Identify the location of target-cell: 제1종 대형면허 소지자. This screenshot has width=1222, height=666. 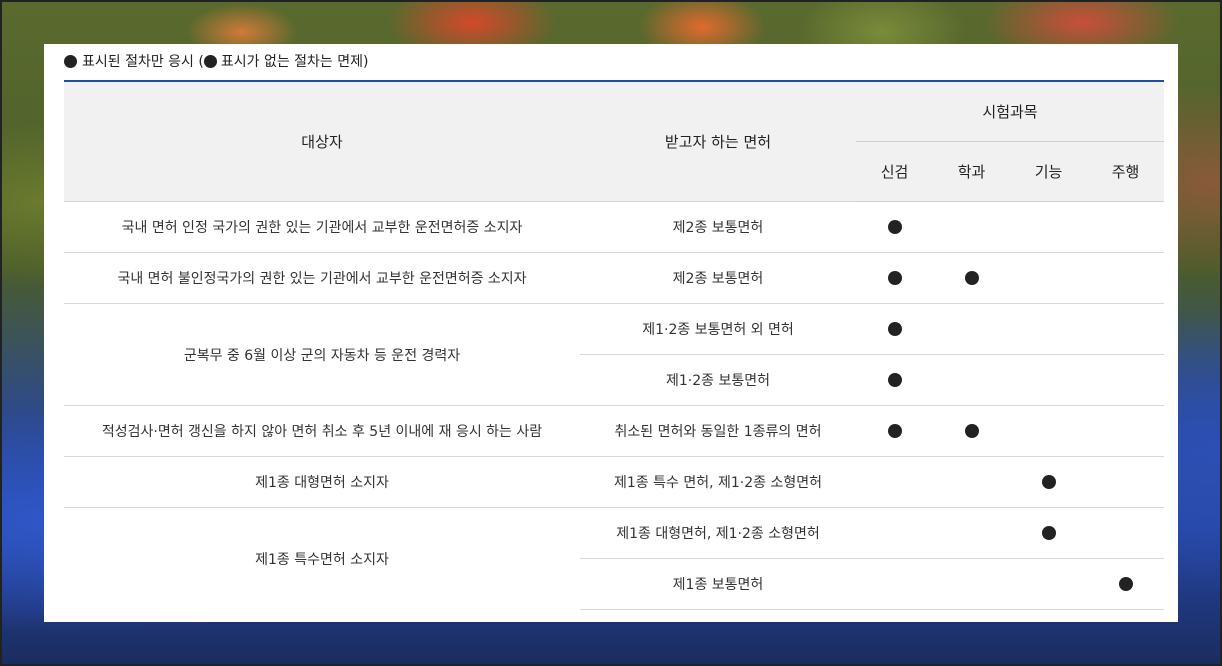
(322, 482).